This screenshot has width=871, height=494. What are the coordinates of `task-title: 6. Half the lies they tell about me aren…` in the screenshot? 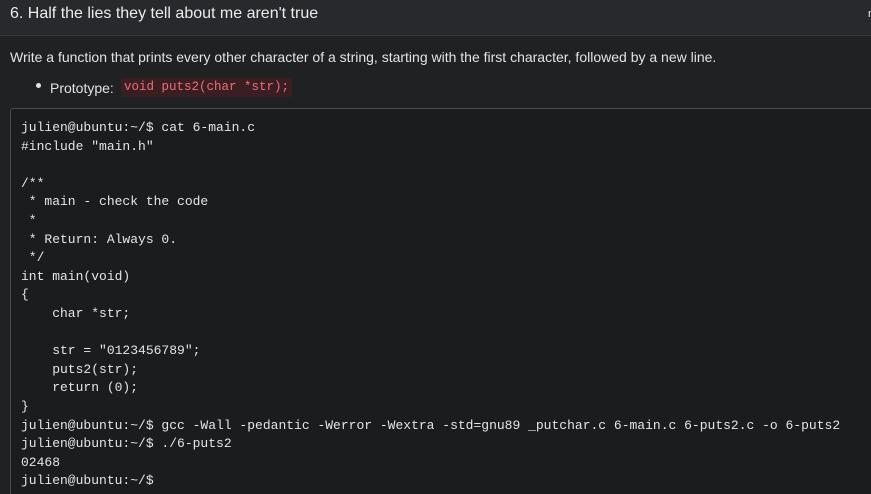 It's located at (164, 13).